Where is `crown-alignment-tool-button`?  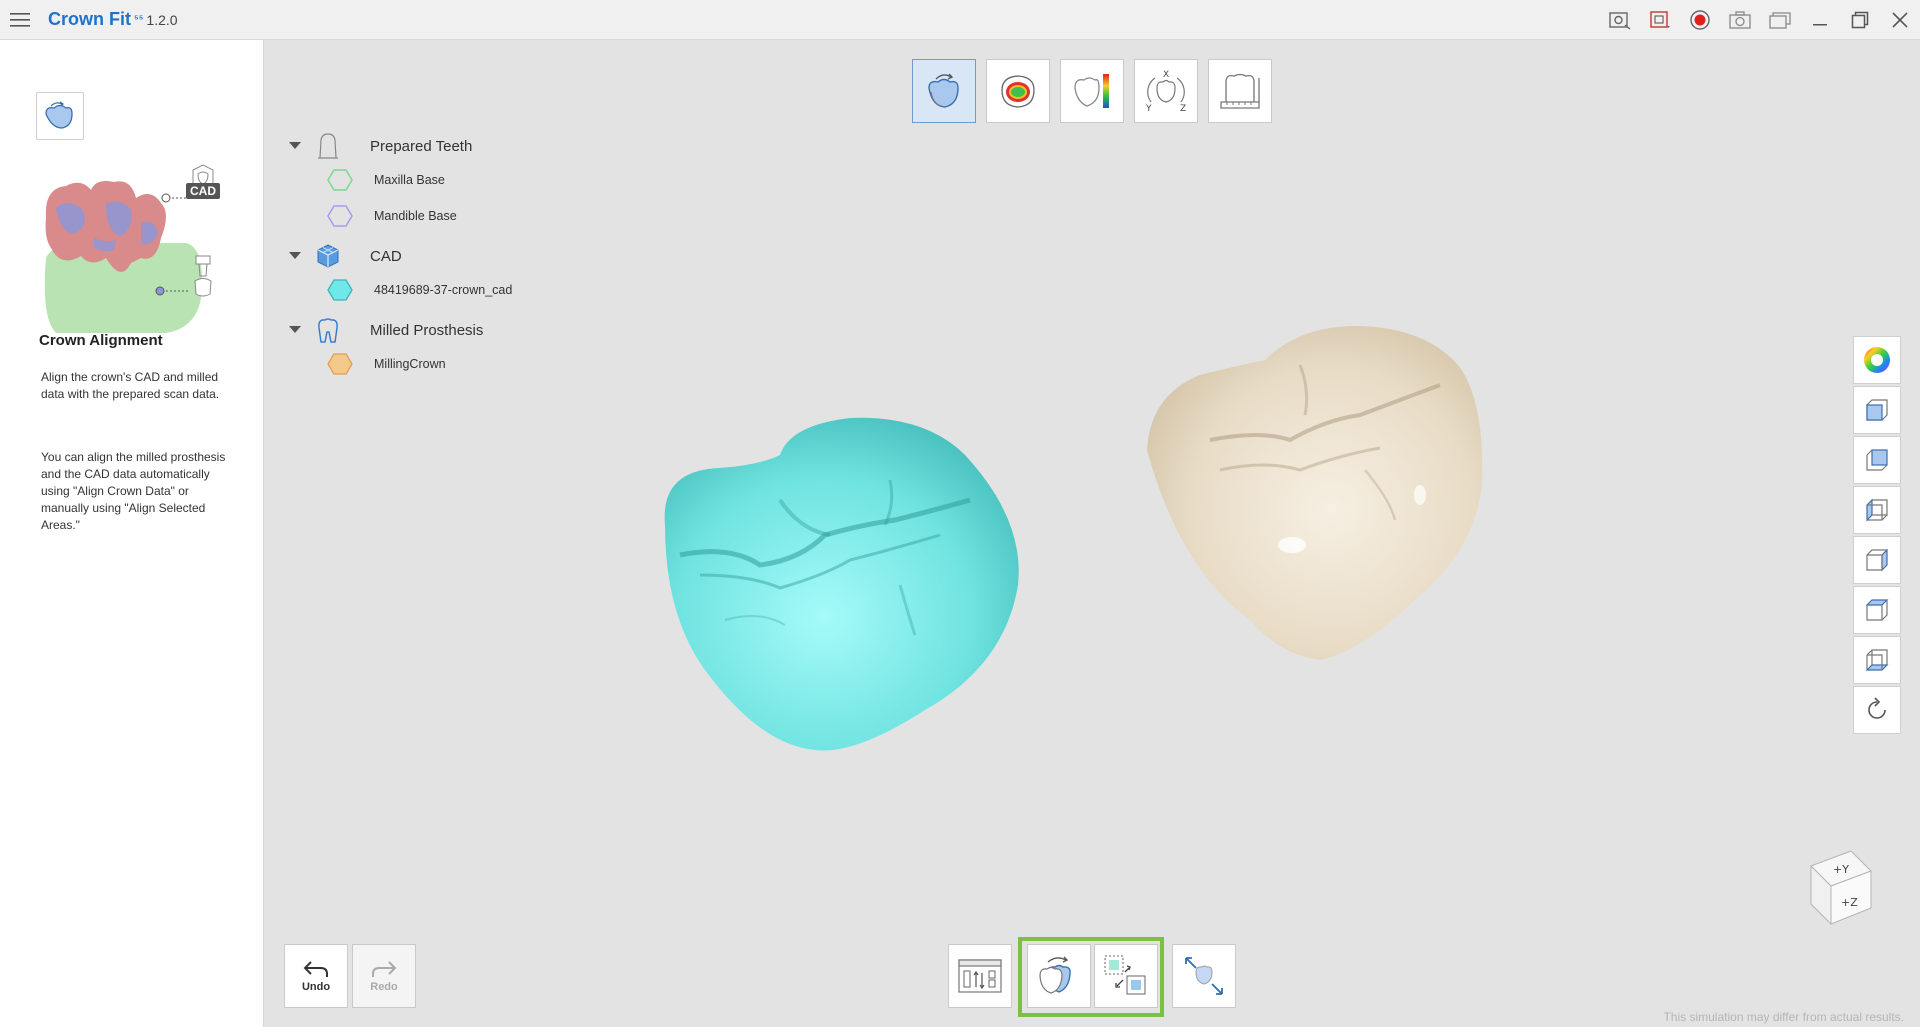 crown-alignment-tool-button is located at coordinates (944, 91).